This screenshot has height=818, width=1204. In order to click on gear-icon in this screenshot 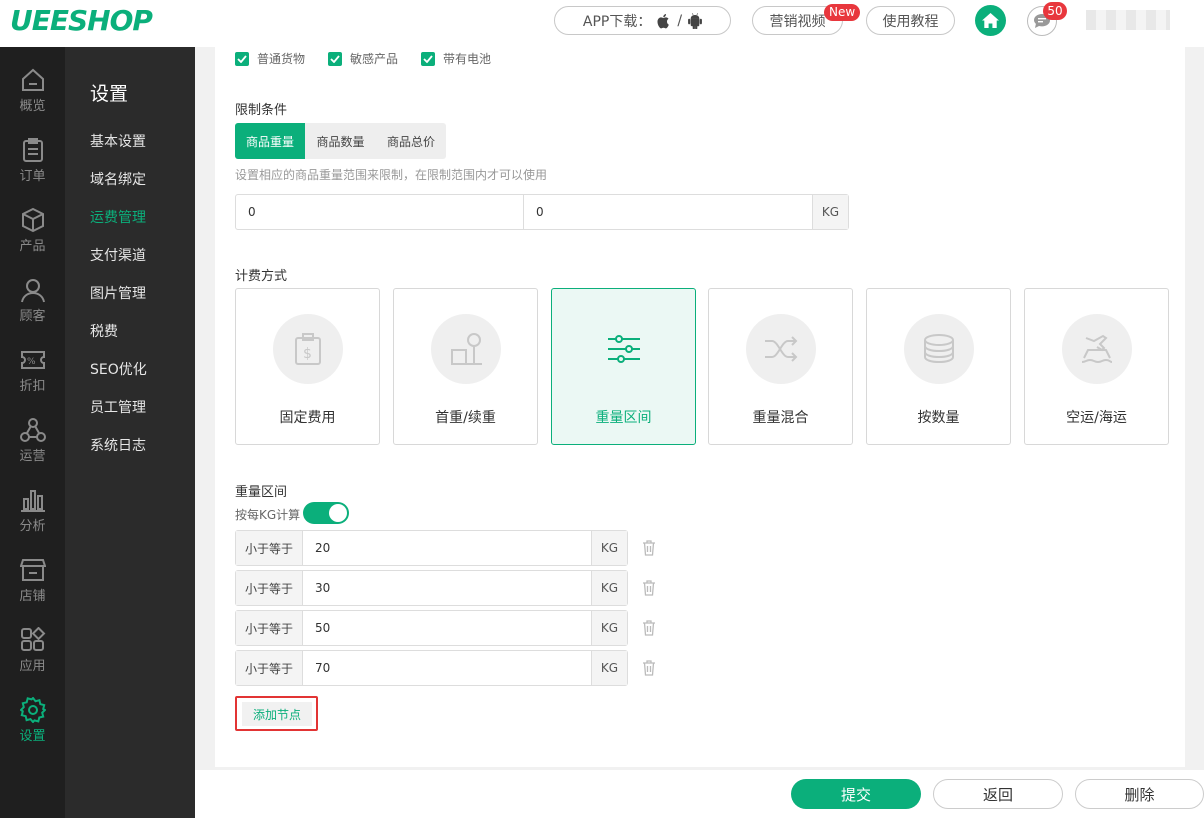, I will do `click(32, 710)`.